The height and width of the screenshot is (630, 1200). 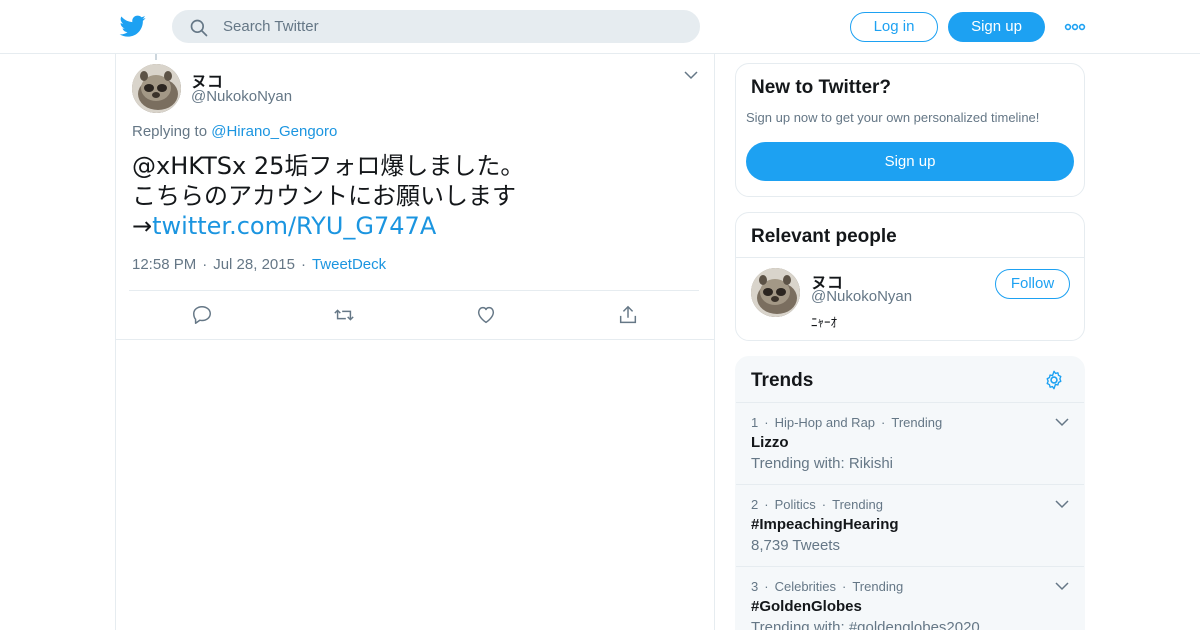 What do you see at coordinates (133, 26) in the screenshot?
I see `twitter-bird-icon` at bounding box center [133, 26].